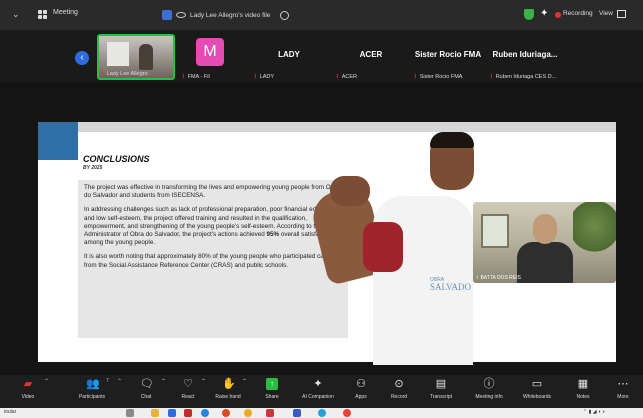 Image resolution: width=643 pixels, height=418 pixels. What do you see at coordinates (477, 278) in the screenshot?
I see `mic-icon: ⌇` at bounding box center [477, 278].